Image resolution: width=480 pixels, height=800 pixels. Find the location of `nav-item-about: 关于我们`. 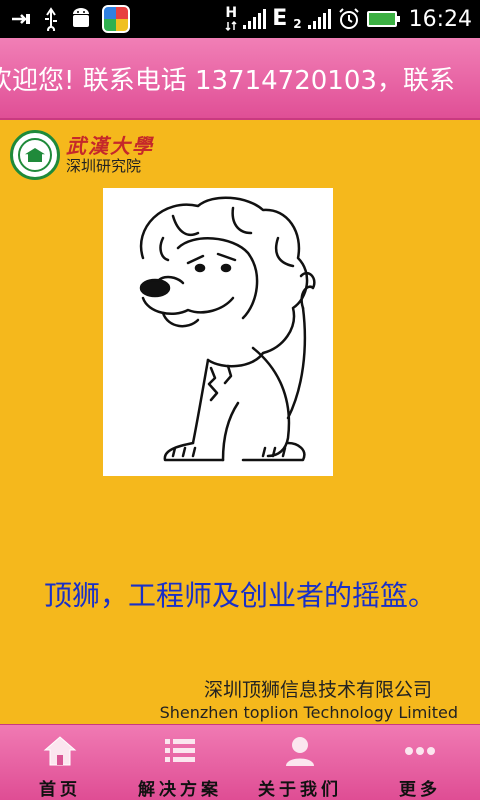

nav-item-about: 关于我们 is located at coordinates (300, 762).